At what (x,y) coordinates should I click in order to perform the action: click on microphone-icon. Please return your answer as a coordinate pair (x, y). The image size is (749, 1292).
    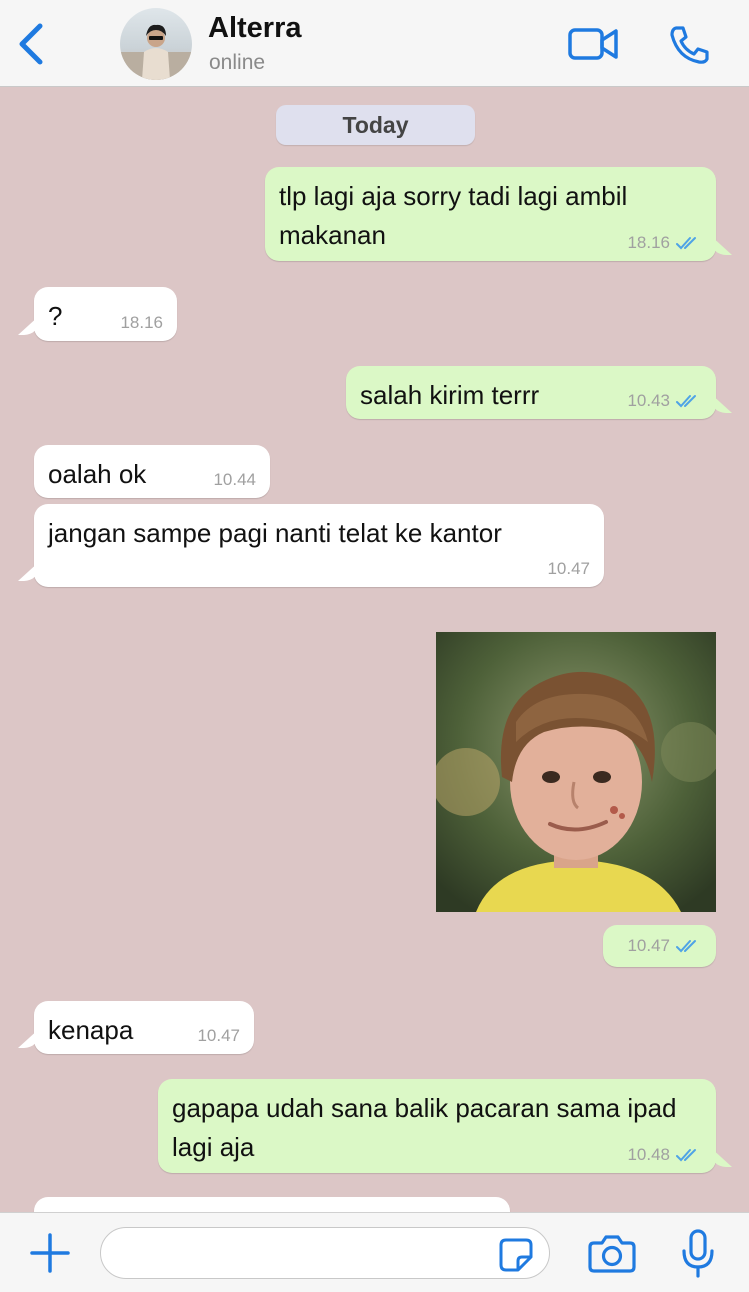
    Looking at the image, I should click on (698, 1253).